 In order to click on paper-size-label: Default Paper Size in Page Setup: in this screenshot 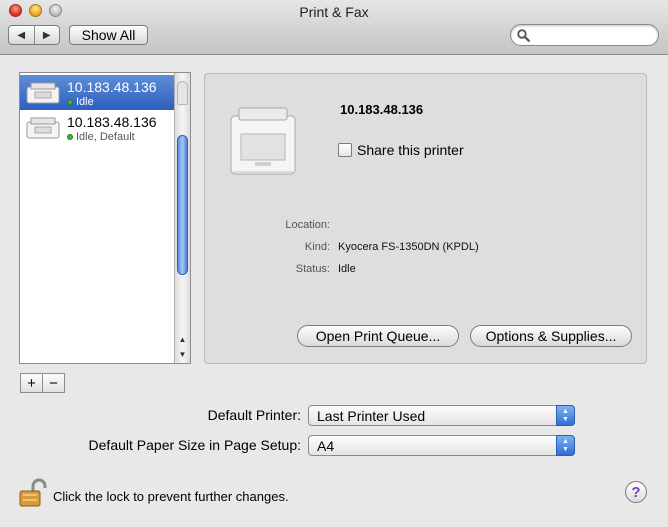, I will do `click(194, 445)`.